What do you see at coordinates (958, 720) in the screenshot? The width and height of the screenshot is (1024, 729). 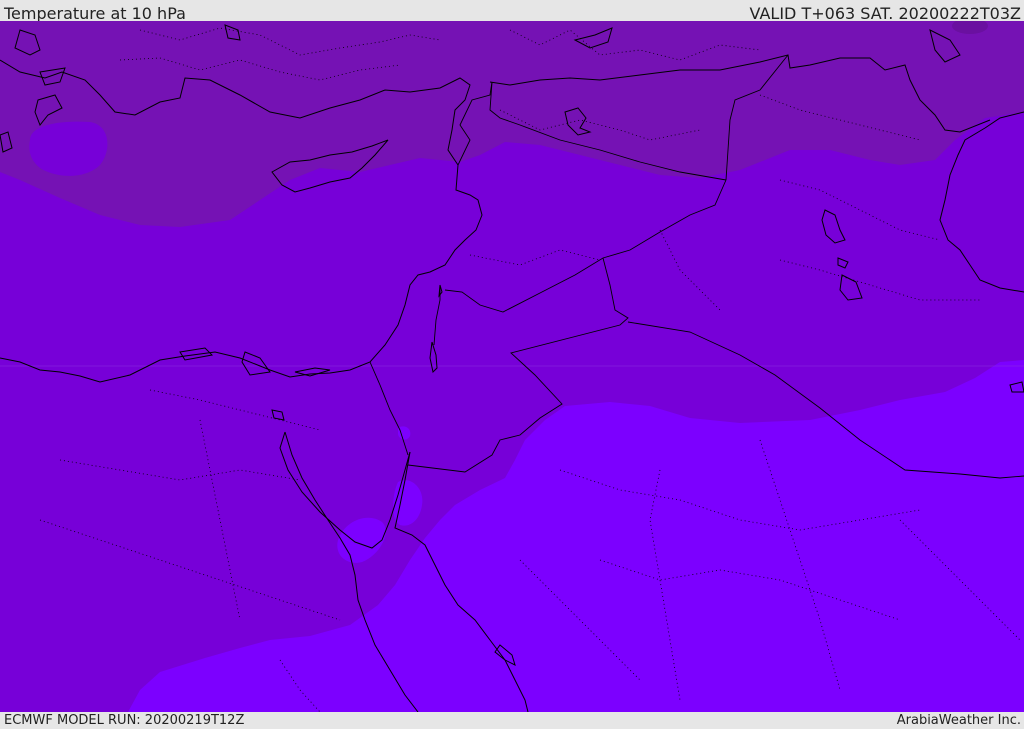 I see `credit-label: ArabiaWeather Inc.` at bounding box center [958, 720].